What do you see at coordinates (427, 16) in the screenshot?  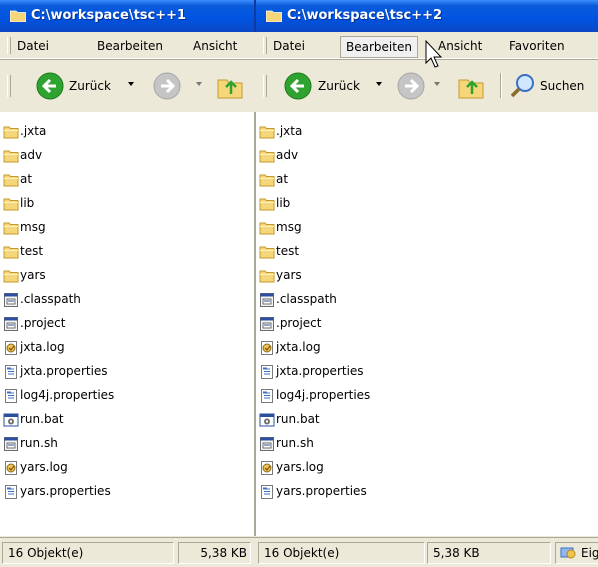 I see `title-bar: C:\workspace\tsc++2` at bounding box center [427, 16].